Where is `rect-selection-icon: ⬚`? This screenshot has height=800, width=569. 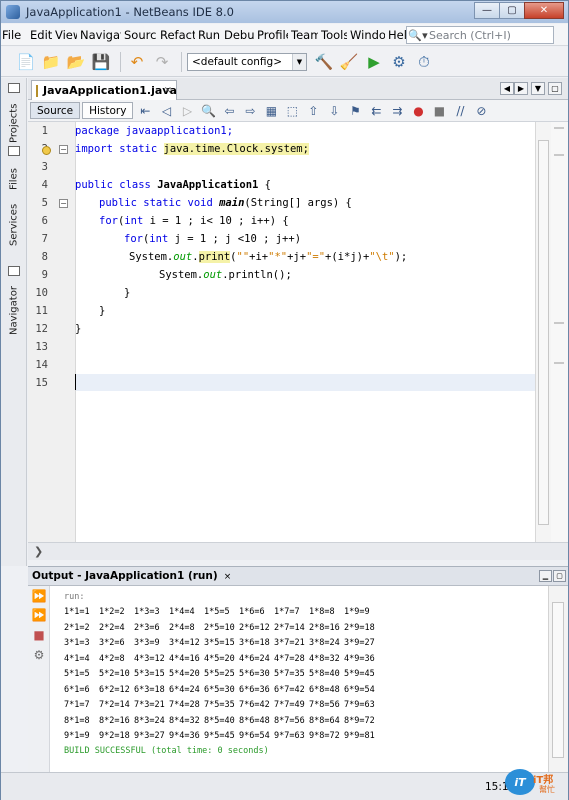
rect-selection-icon: ⬚ is located at coordinates (292, 110).